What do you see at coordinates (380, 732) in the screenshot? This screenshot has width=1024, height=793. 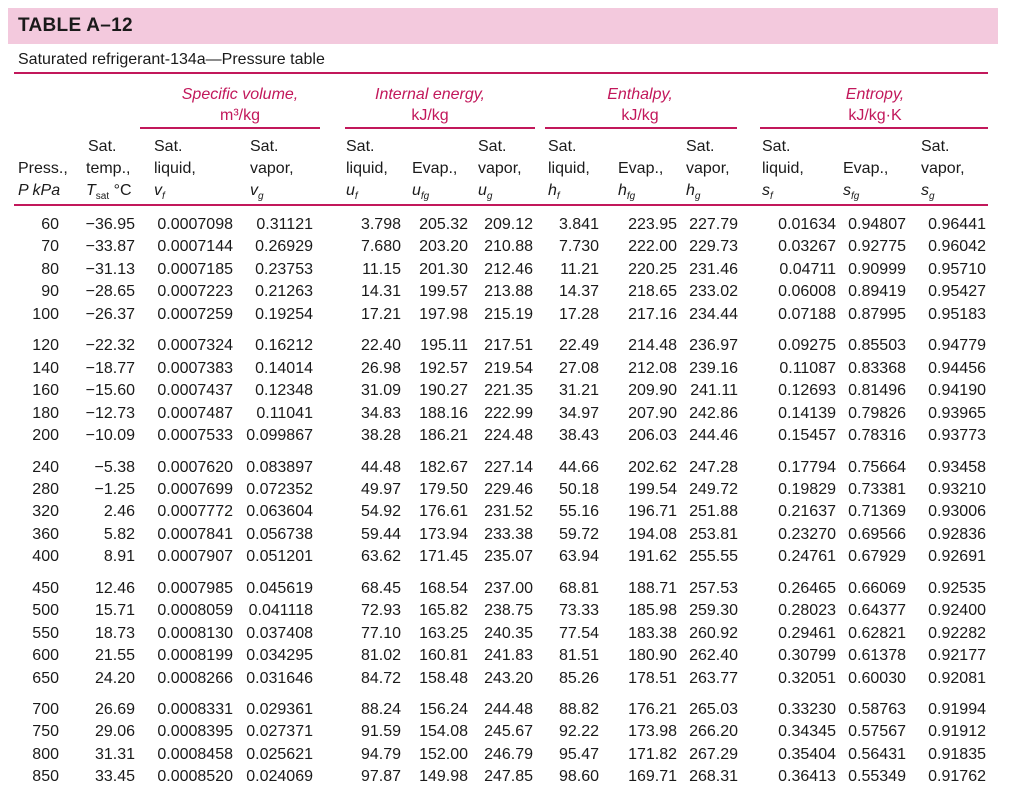 I see `cell-uf: 91.59` at bounding box center [380, 732].